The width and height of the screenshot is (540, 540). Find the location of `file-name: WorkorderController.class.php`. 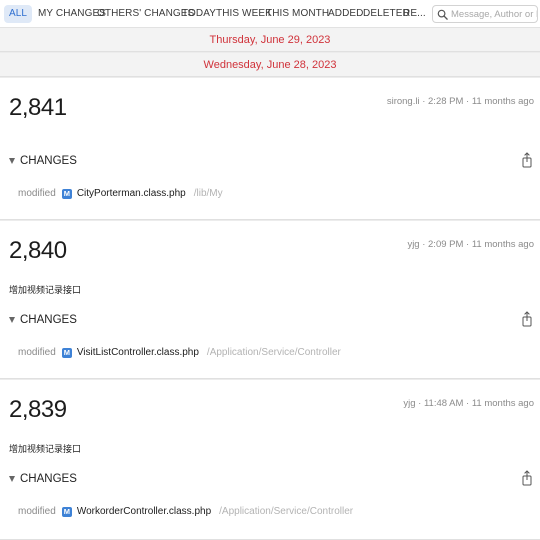

file-name: WorkorderController.class.php is located at coordinates (144, 511).